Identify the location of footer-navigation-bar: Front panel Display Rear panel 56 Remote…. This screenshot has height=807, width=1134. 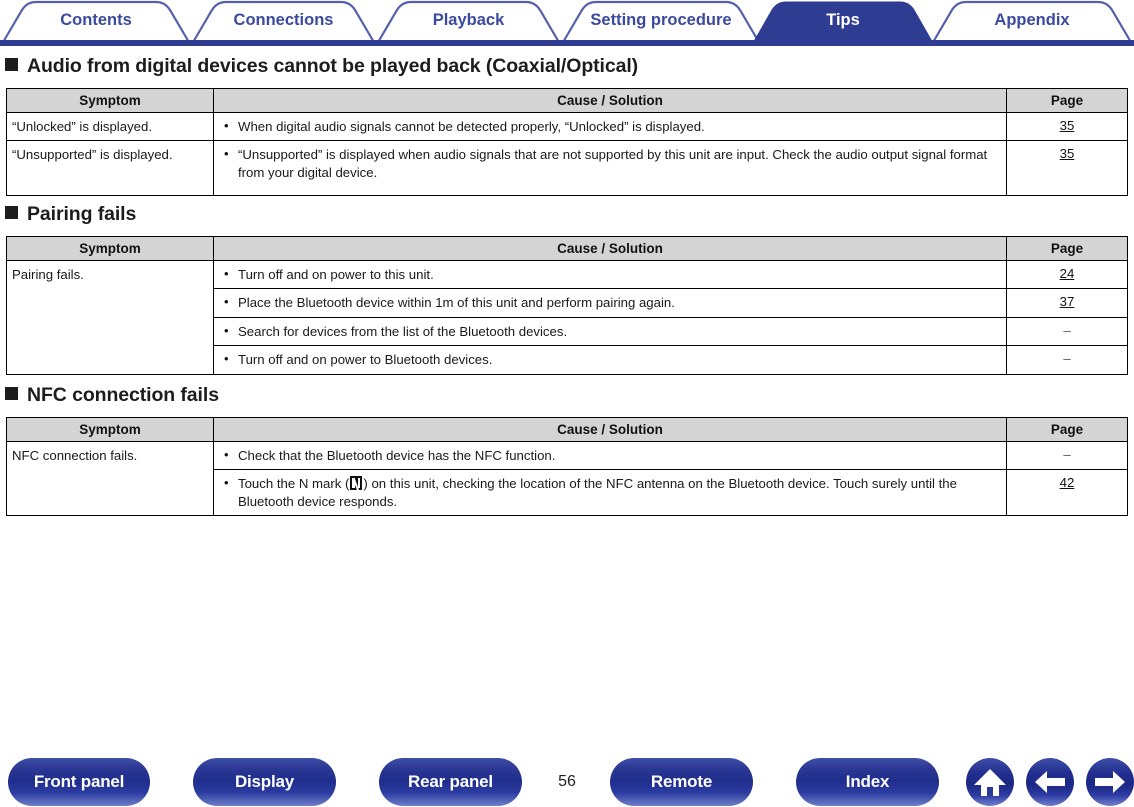
(567, 782).